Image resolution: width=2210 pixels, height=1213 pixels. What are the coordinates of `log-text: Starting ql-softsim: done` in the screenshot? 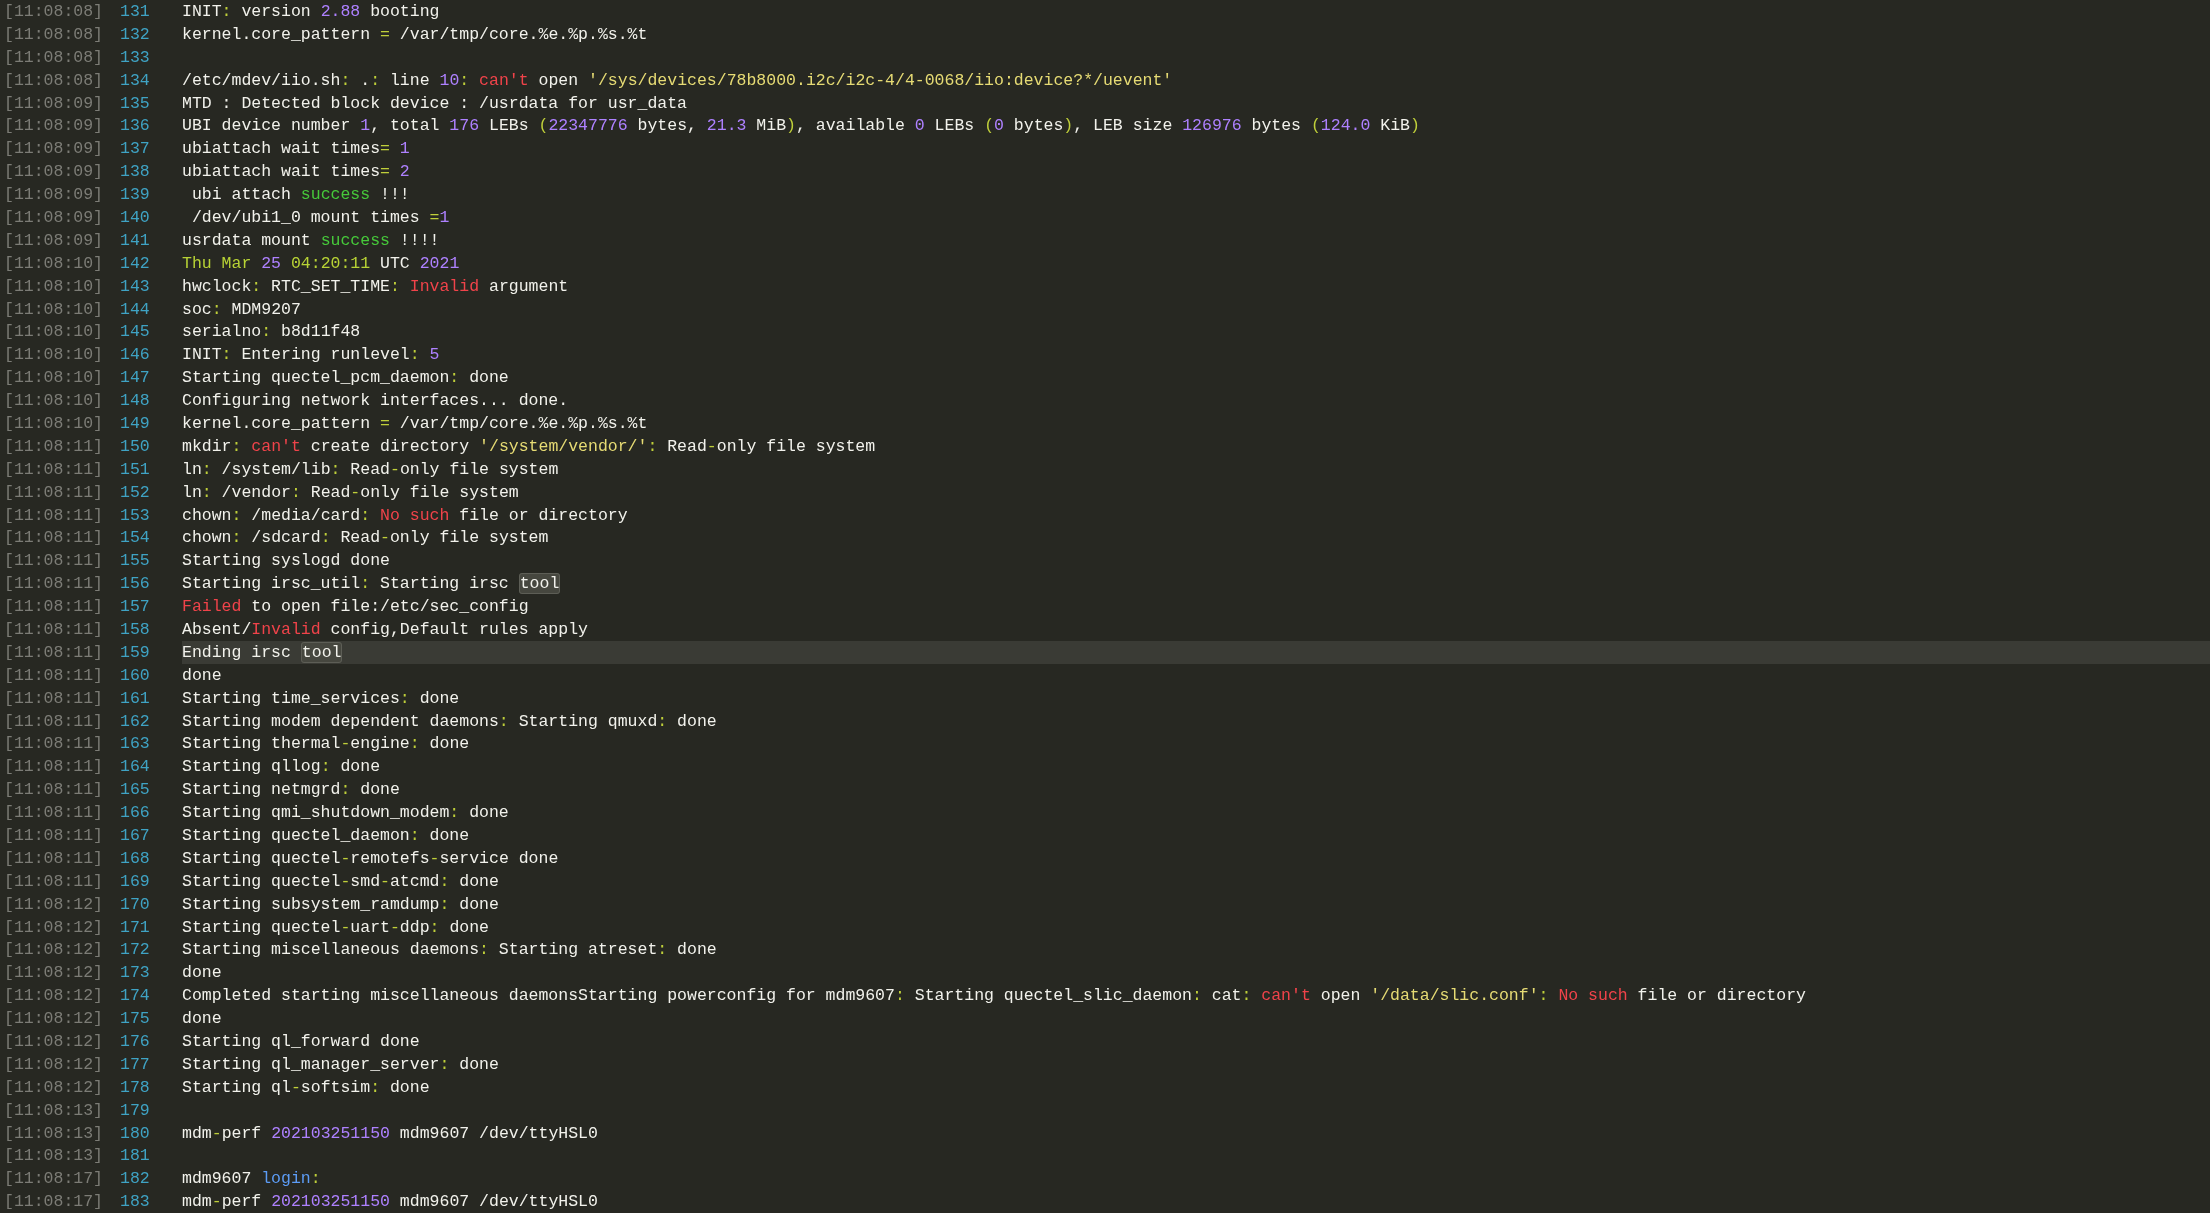 It's located at (306, 1087).